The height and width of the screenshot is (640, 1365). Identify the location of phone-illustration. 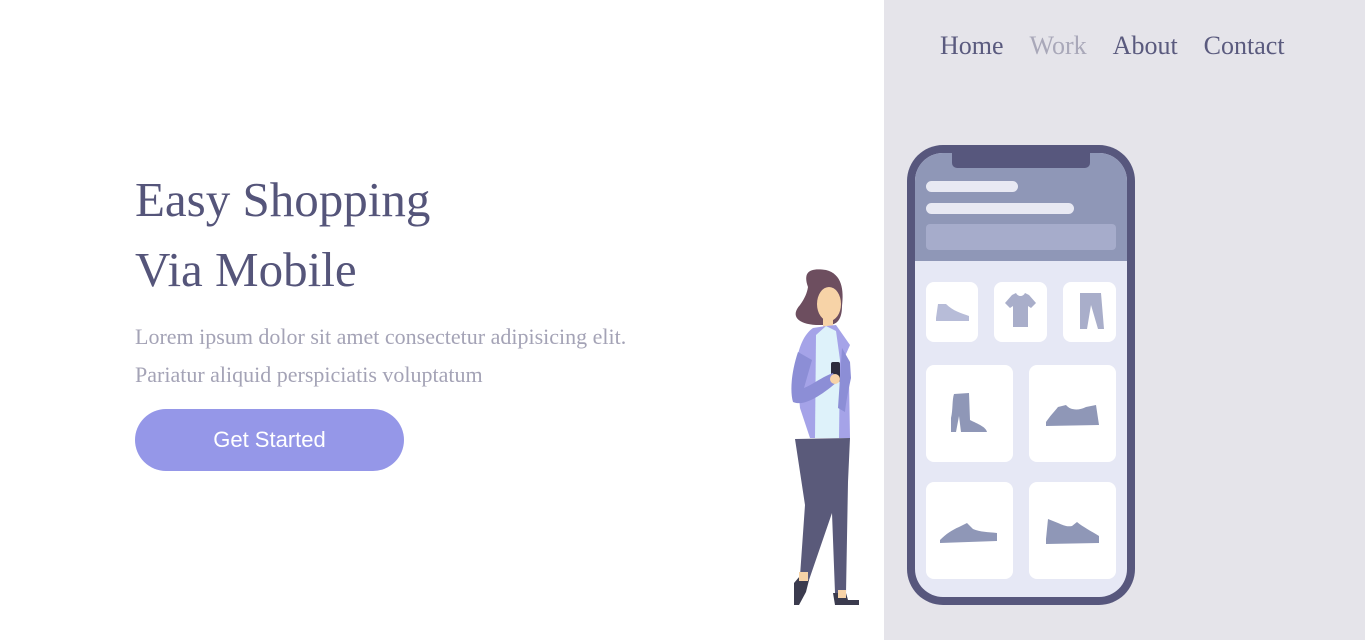
(1021, 375).